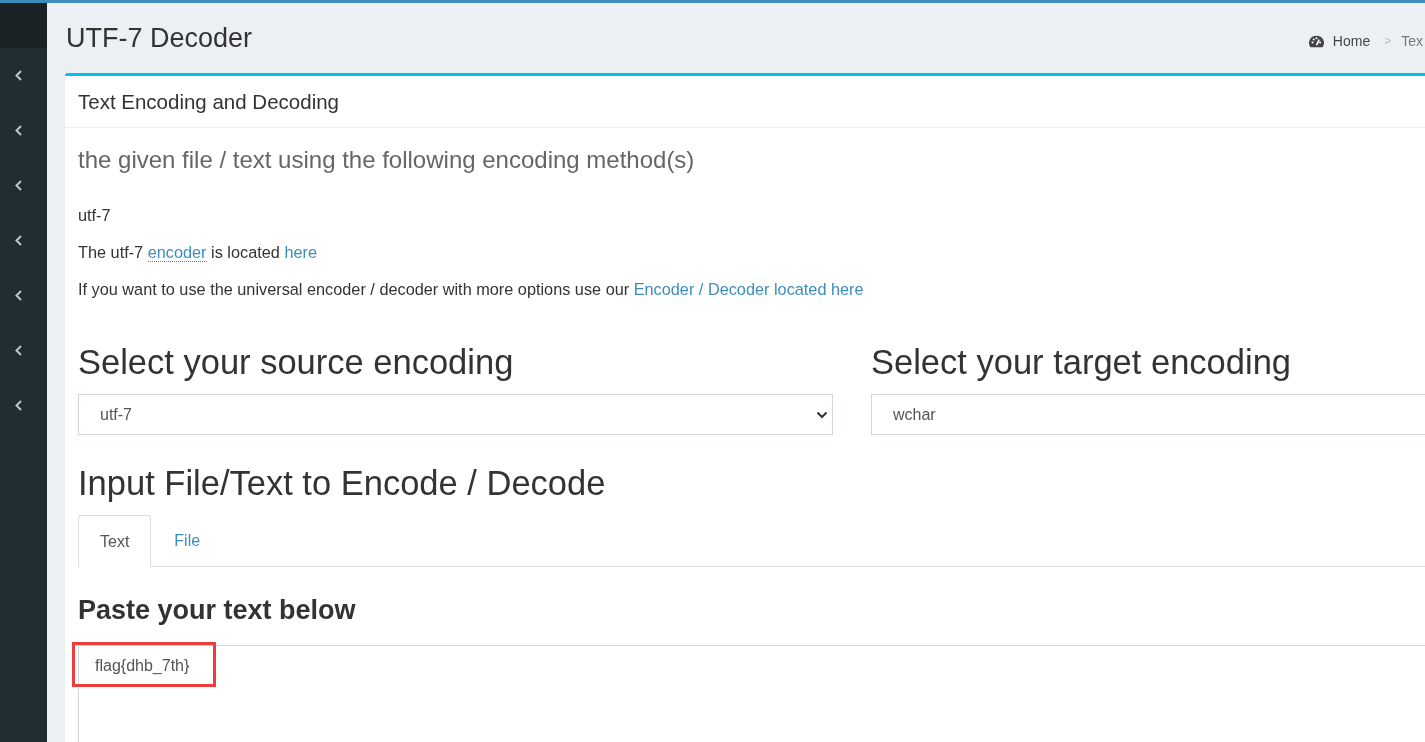 The height and width of the screenshot is (742, 1425). I want to click on breadcrumb-link: Tex, so click(1412, 41).